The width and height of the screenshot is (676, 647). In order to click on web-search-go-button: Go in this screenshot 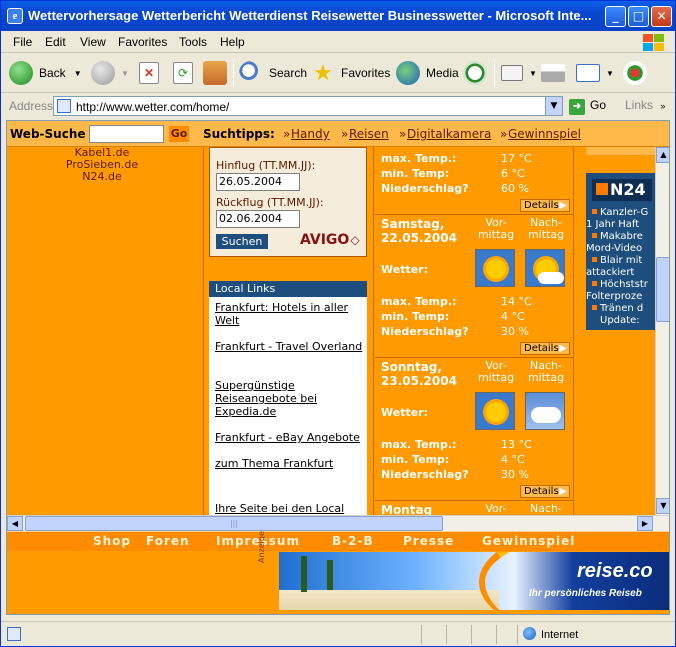, I will do `click(179, 134)`.